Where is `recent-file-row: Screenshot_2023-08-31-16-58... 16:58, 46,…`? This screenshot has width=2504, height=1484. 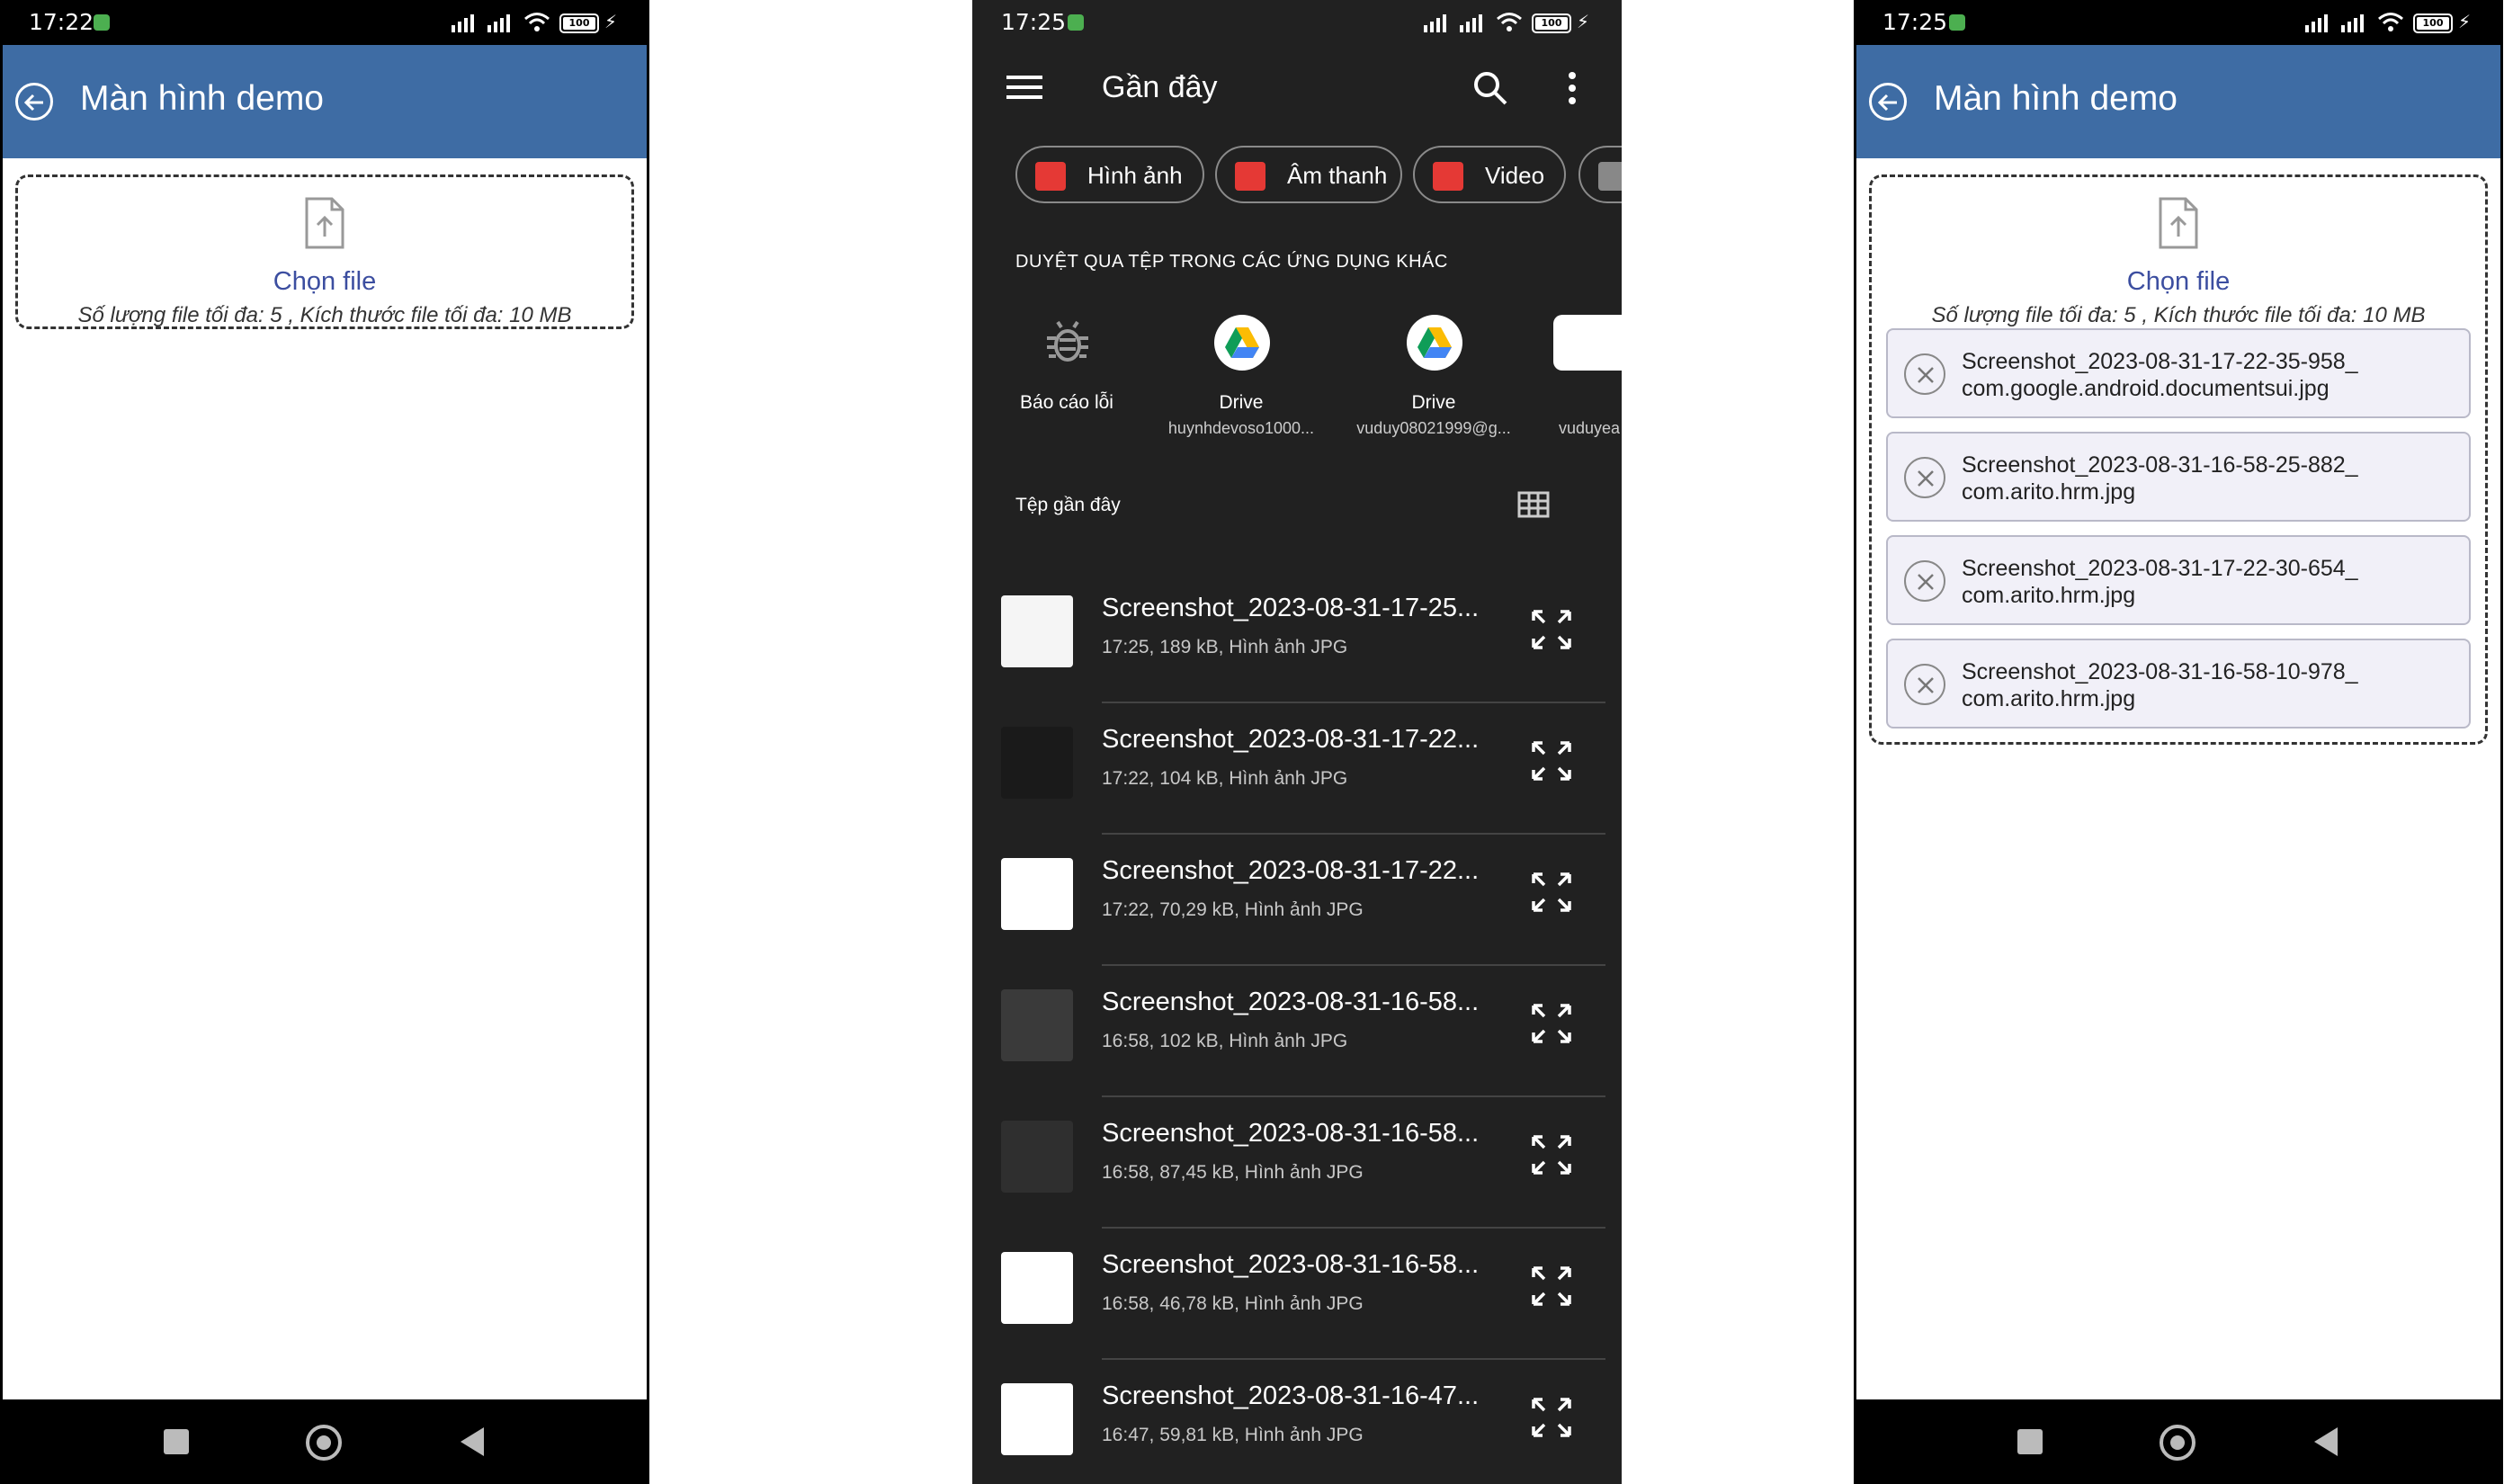 recent-file-row: Screenshot_2023-08-31-16-58... 16:58, 46,… is located at coordinates (1297, 1294).